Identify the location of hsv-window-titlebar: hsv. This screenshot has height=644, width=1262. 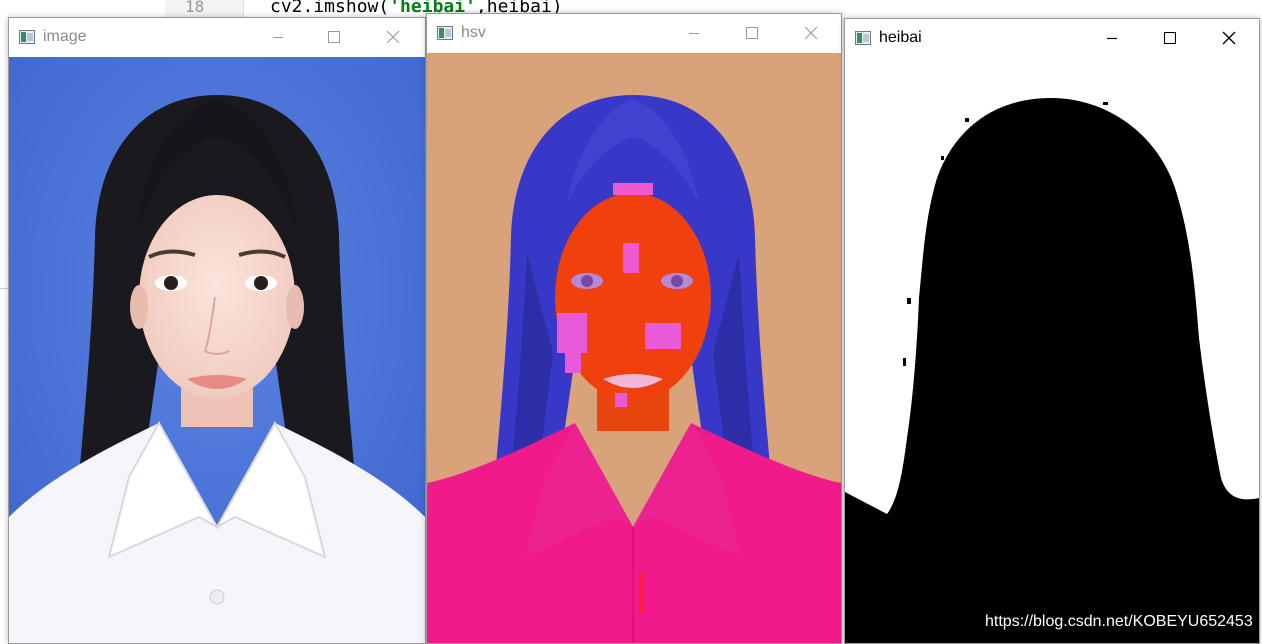
(634, 33).